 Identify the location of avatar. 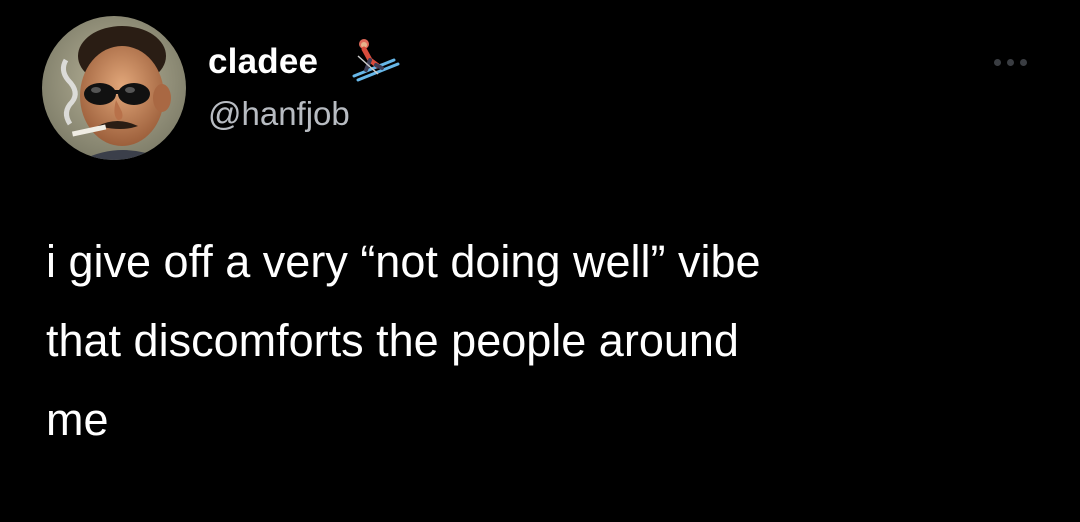
(114, 88).